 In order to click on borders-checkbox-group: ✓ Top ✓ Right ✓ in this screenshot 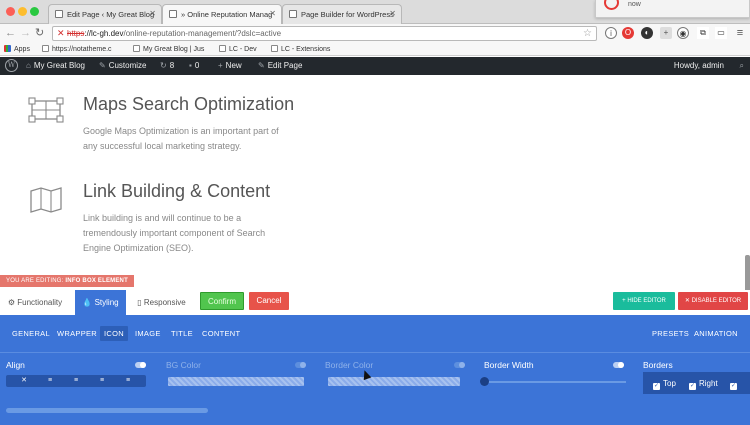, I will do `click(696, 383)`.